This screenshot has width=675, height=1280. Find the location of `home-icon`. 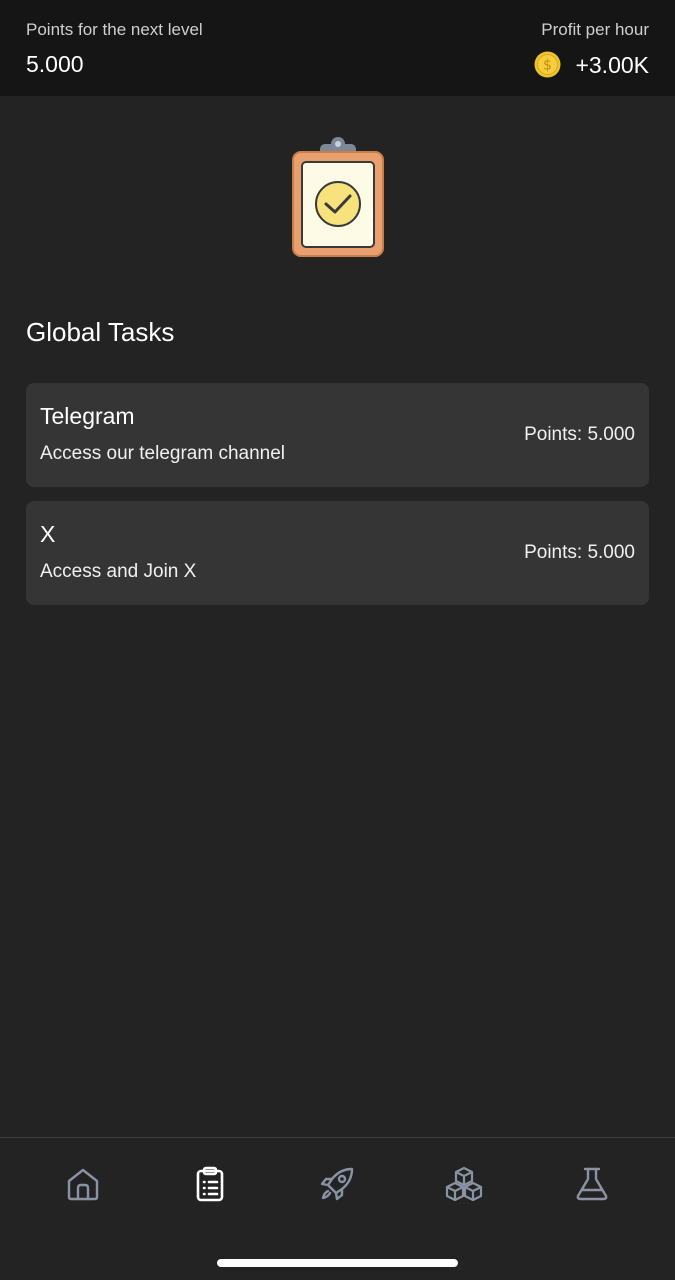

home-icon is located at coordinates (83, 1186).